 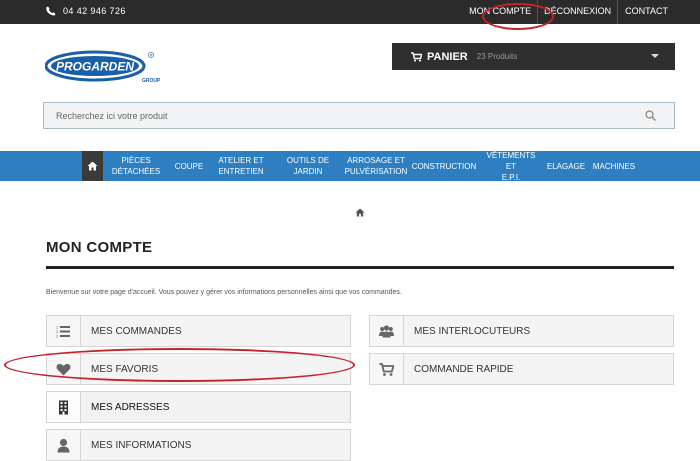 What do you see at coordinates (51, 11) in the screenshot?
I see `phone-icon` at bounding box center [51, 11].